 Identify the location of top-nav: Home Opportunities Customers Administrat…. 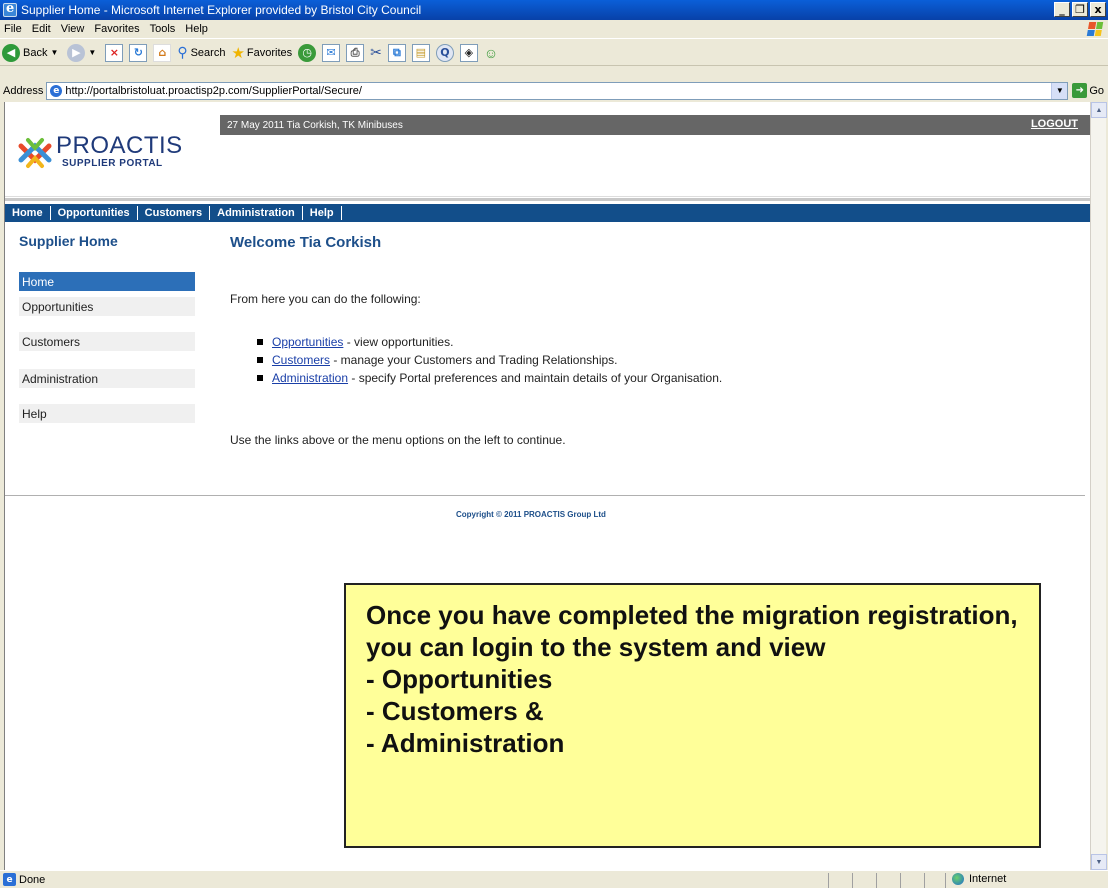
(547, 213).